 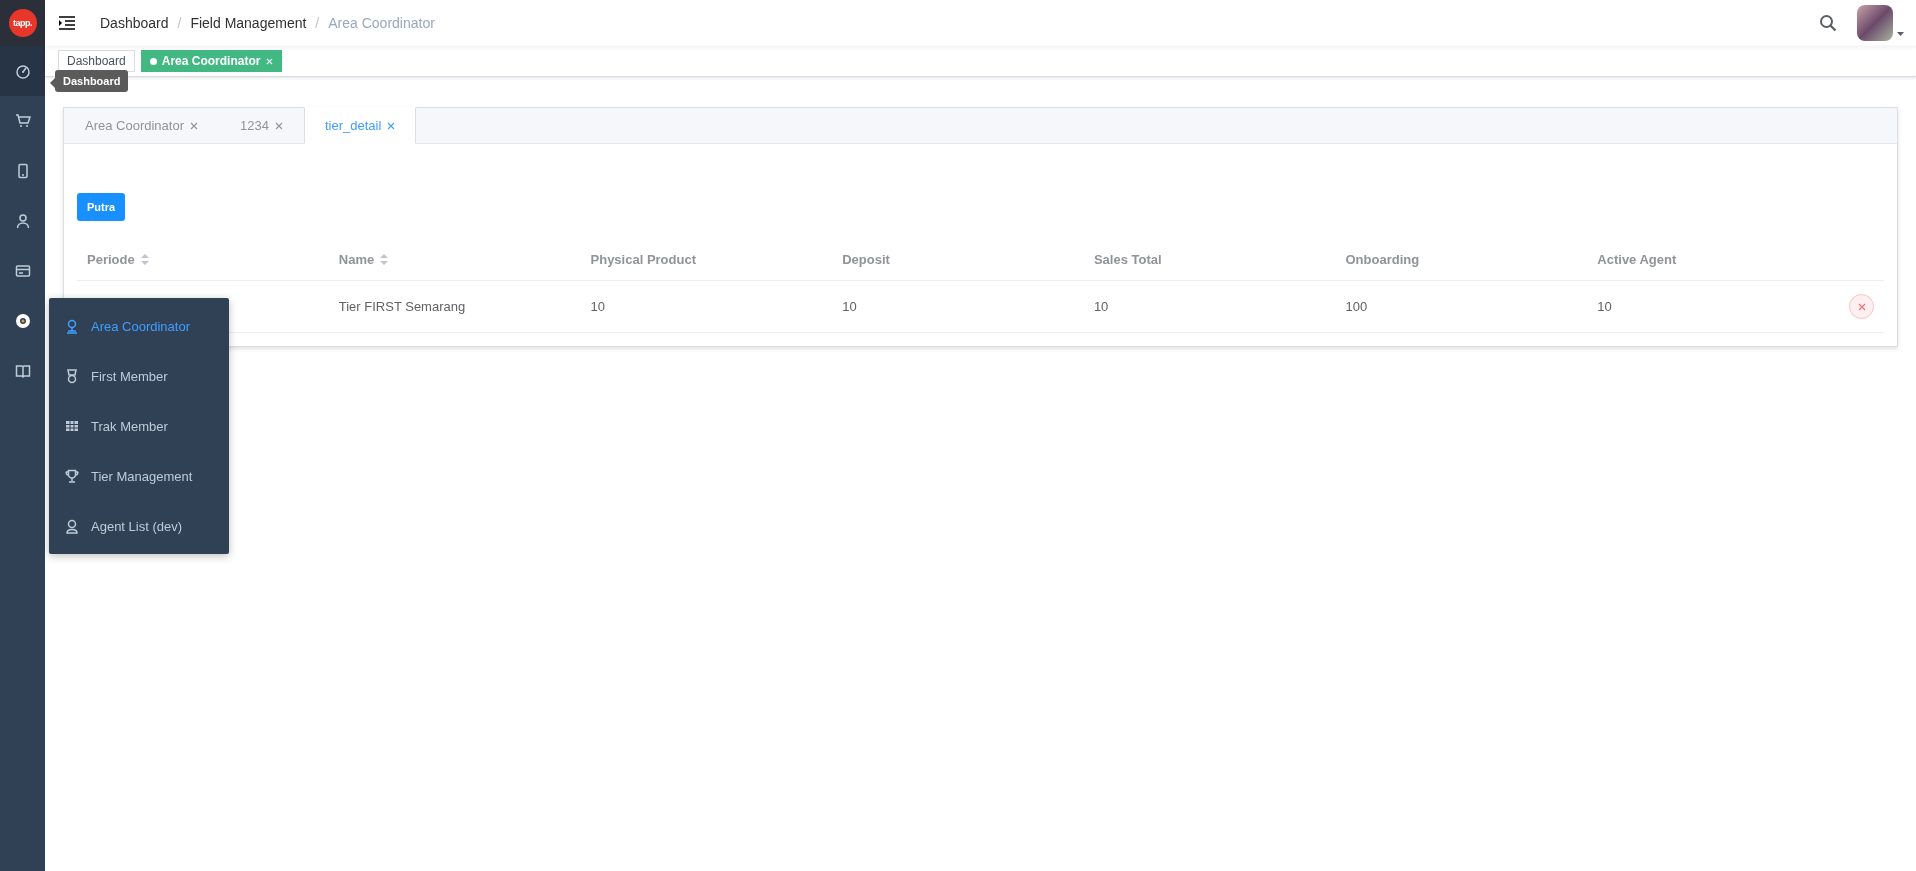 I want to click on trophy-icon, so click(x=72, y=476).